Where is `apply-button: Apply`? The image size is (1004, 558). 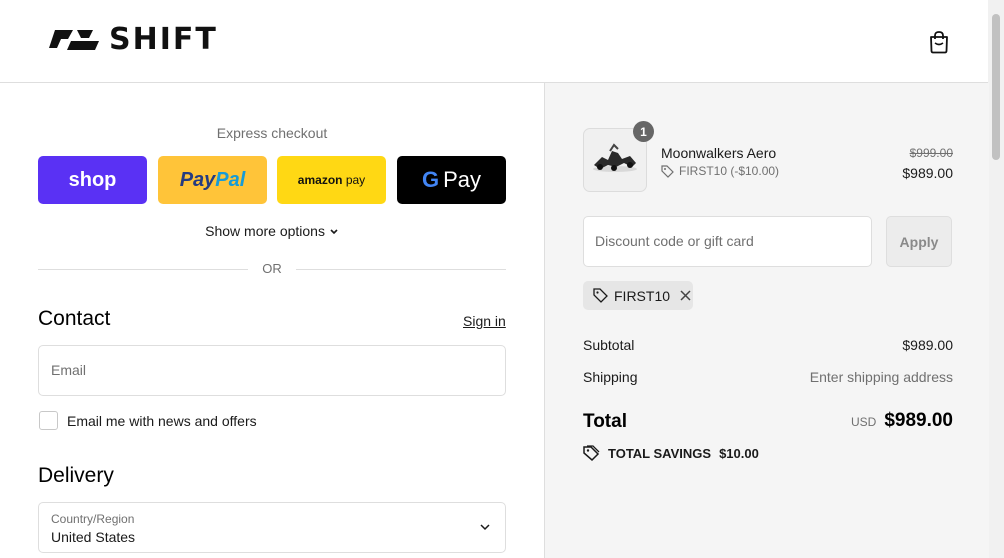 apply-button: Apply is located at coordinates (919, 241).